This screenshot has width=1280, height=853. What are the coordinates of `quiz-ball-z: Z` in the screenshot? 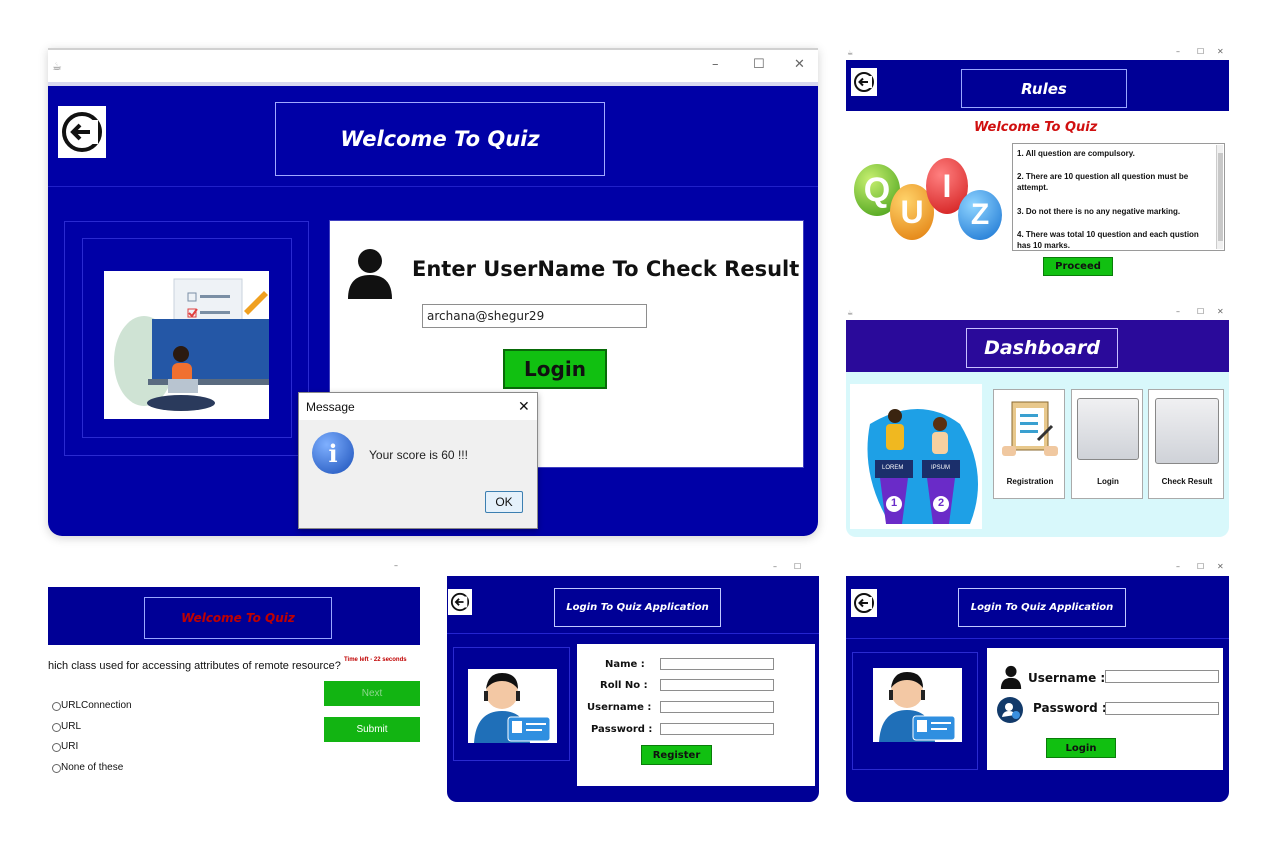 It's located at (980, 215).